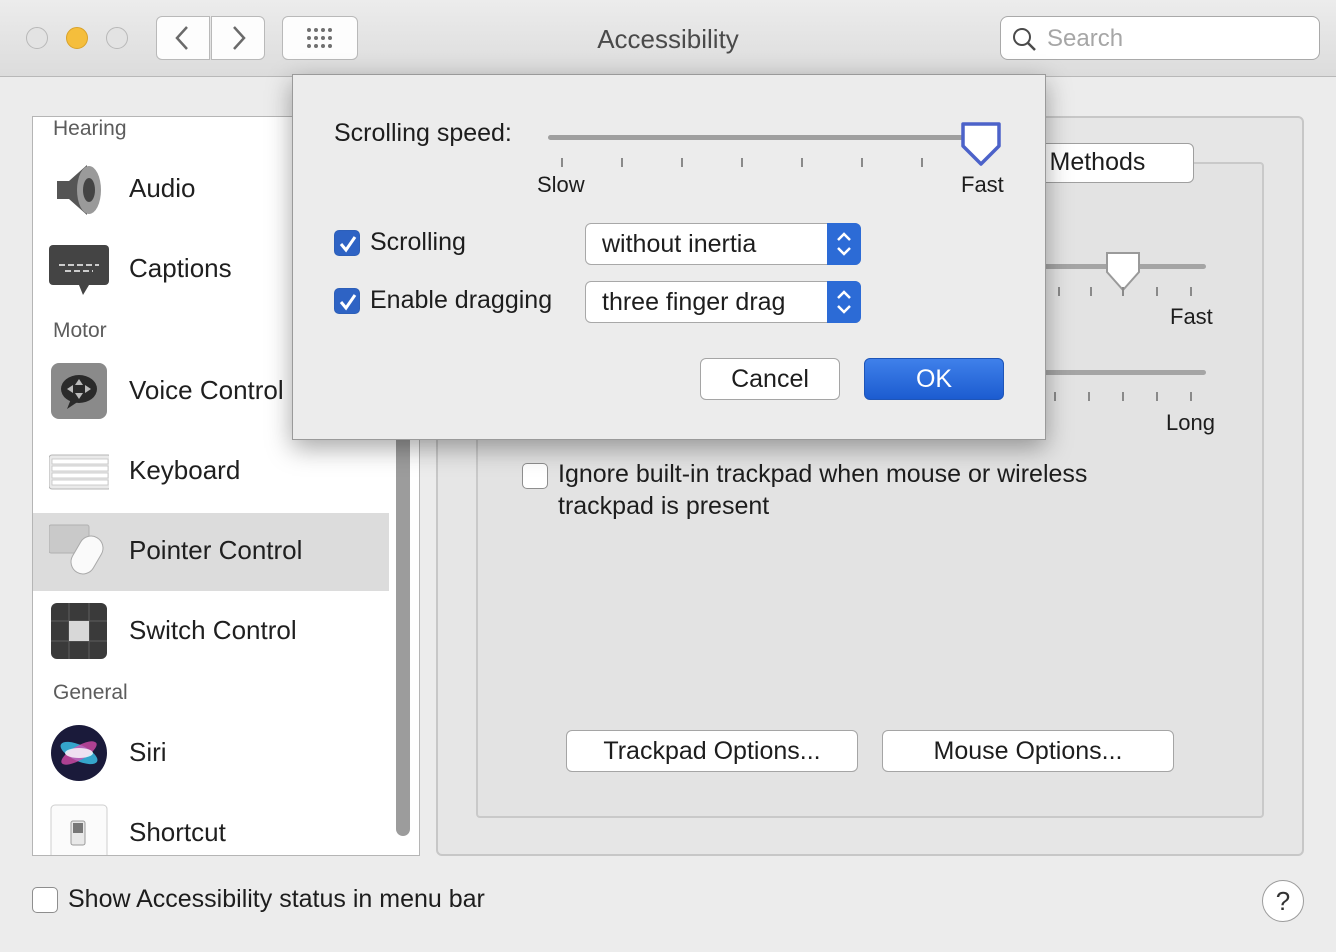 The height and width of the screenshot is (952, 1336). I want to click on scrolling-speed-label: Scrolling speed:, so click(423, 133).